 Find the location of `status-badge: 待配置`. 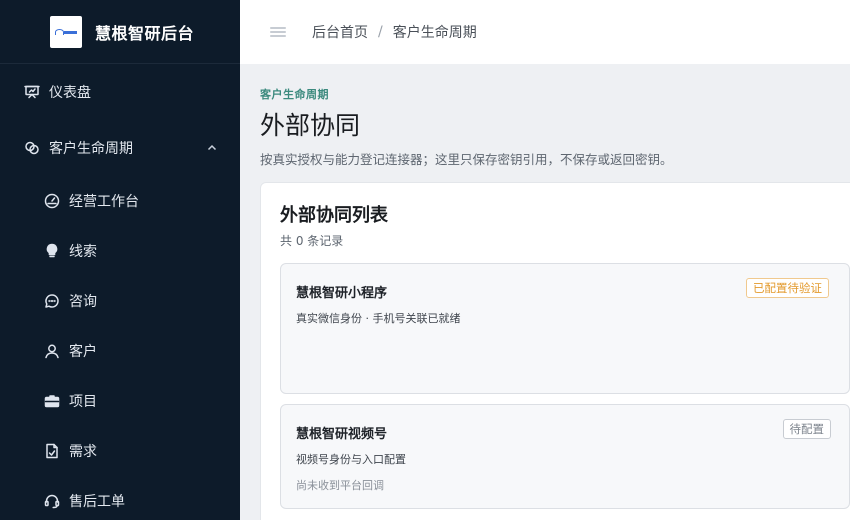

status-badge: 待配置 is located at coordinates (806, 429).